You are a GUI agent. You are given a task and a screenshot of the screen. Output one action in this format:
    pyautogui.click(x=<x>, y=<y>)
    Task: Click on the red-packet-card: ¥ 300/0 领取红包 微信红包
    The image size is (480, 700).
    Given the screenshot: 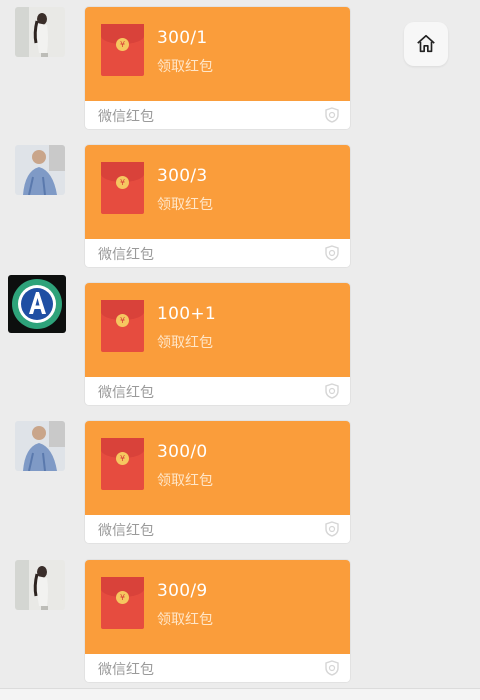 What is the action you would take?
    pyautogui.click(x=217, y=482)
    